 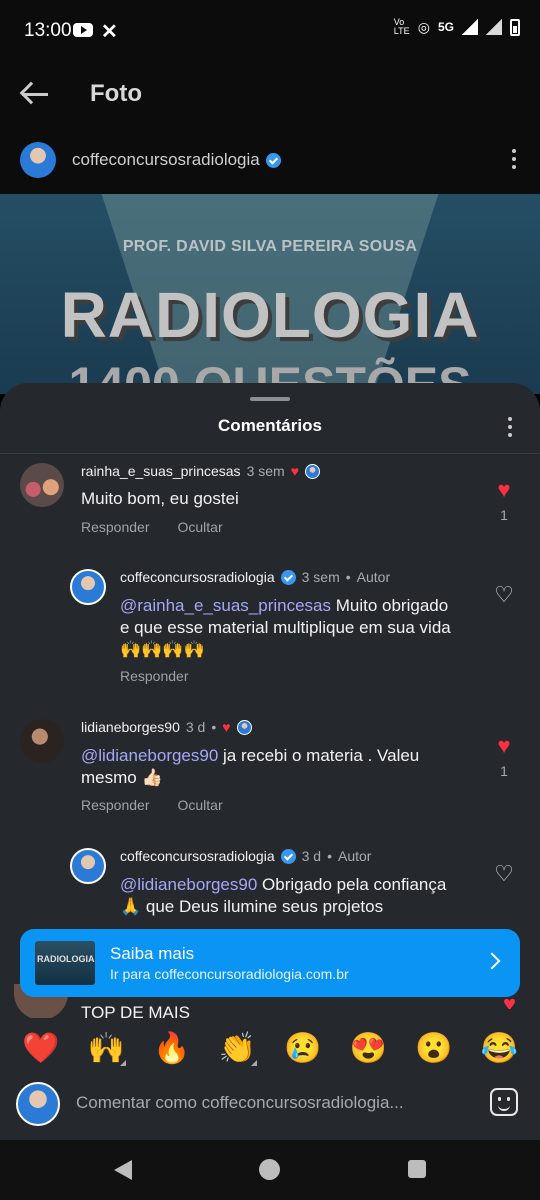 I want to click on signal-icon, so click(x=470, y=27).